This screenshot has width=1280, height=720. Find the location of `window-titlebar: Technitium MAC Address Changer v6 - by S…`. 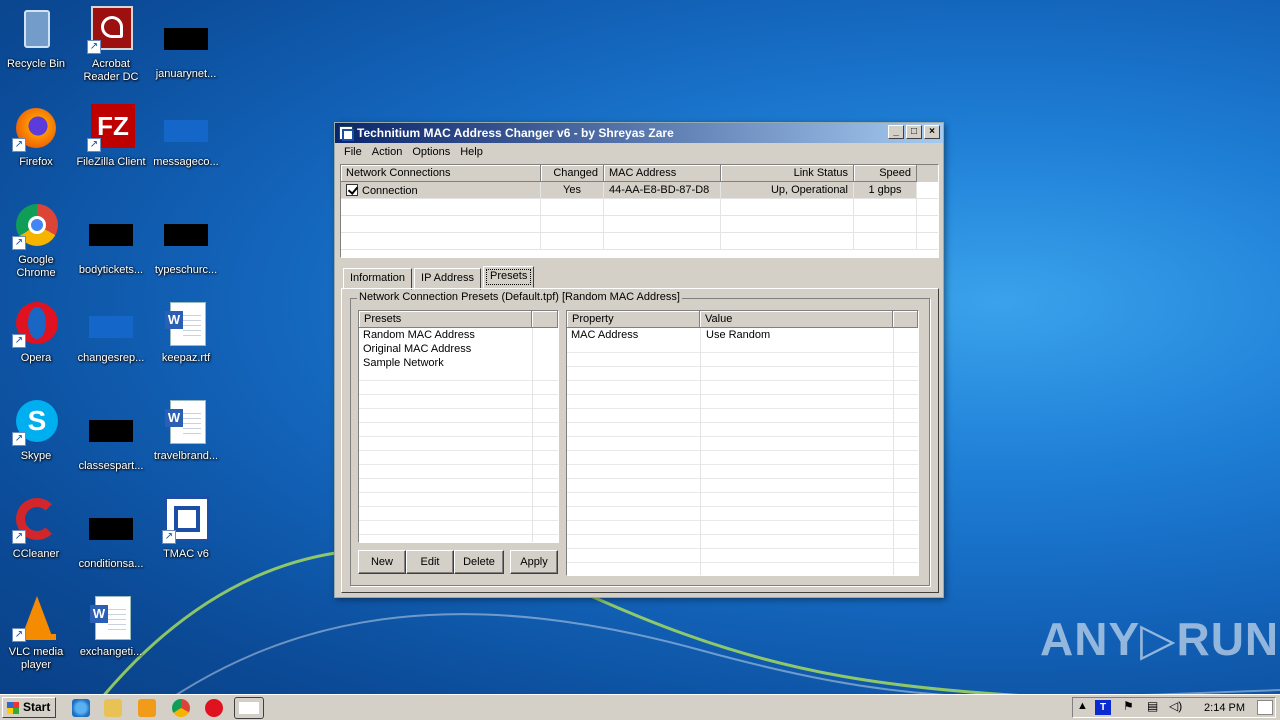

window-titlebar: Technitium MAC Address Changer v6 - by S… is located at coordinates (639, 133).